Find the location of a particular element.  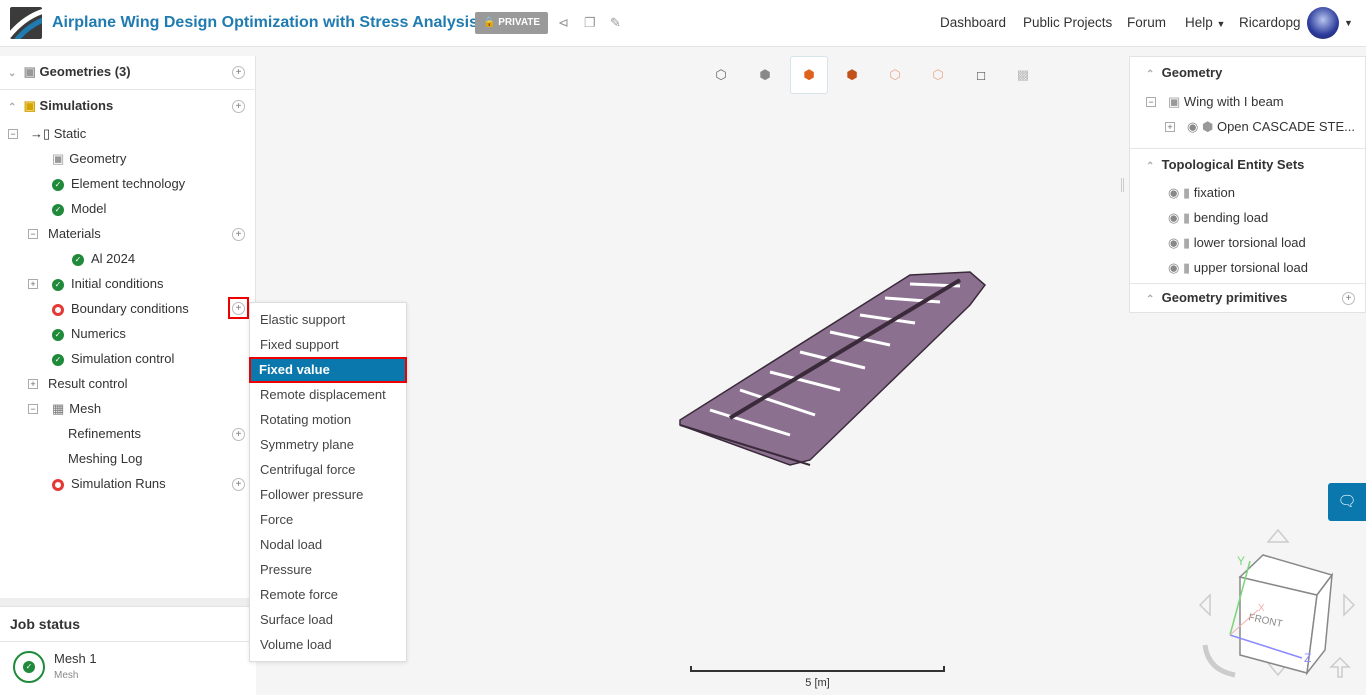

label: Geometry primitives is located at coordinates (1224, 297).